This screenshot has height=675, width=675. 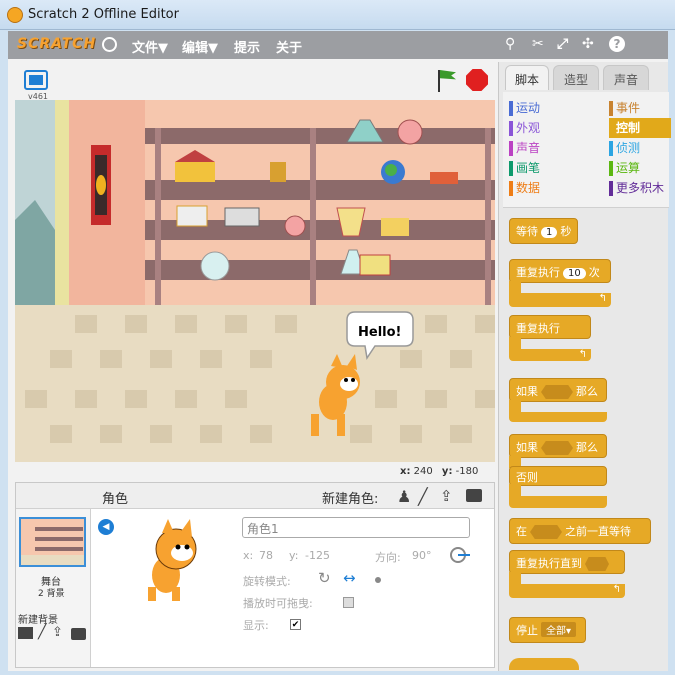 I want to click on green-flag-icon, so click(x=447, y=81).